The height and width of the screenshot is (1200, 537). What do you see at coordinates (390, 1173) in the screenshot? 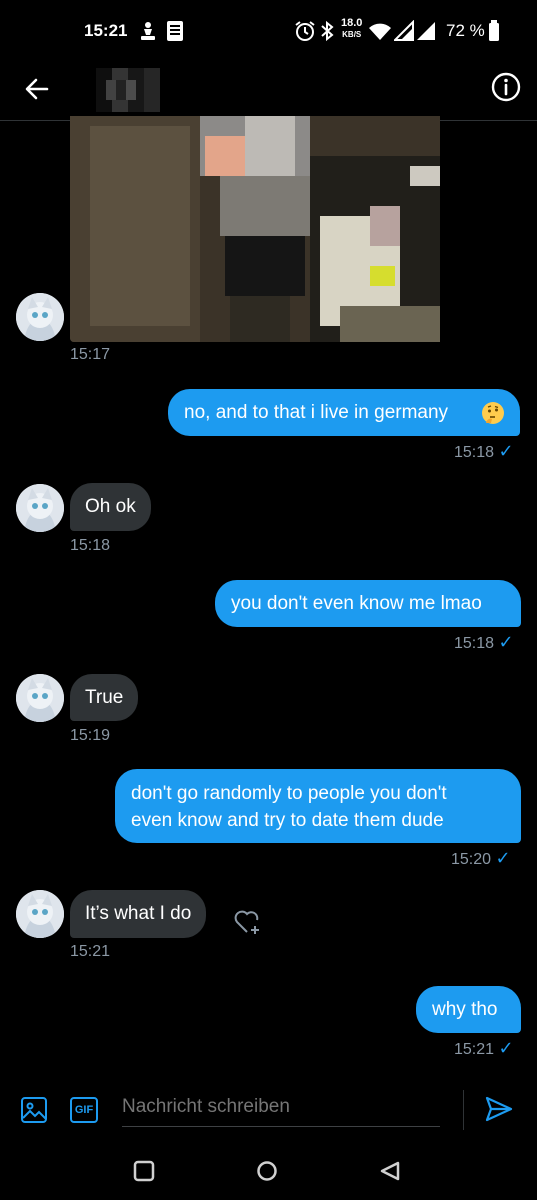
I see `back-nav-icon` at bounding box center [390, 1173].